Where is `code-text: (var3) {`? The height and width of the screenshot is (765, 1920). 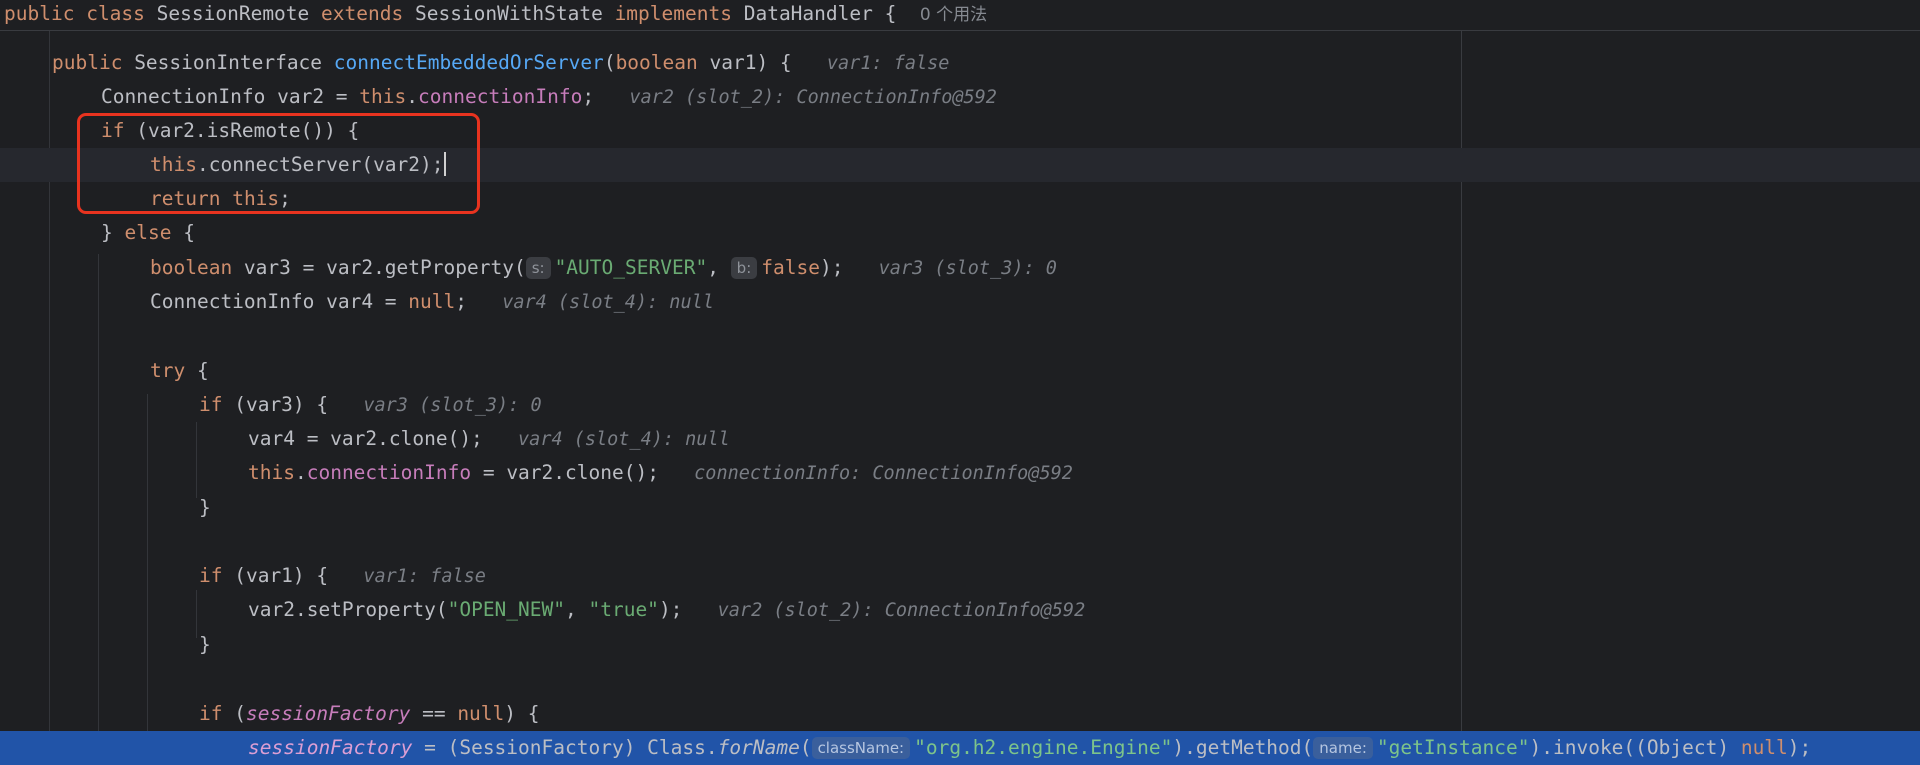 code-text: (var3) { is located at coordinates (275, 404).